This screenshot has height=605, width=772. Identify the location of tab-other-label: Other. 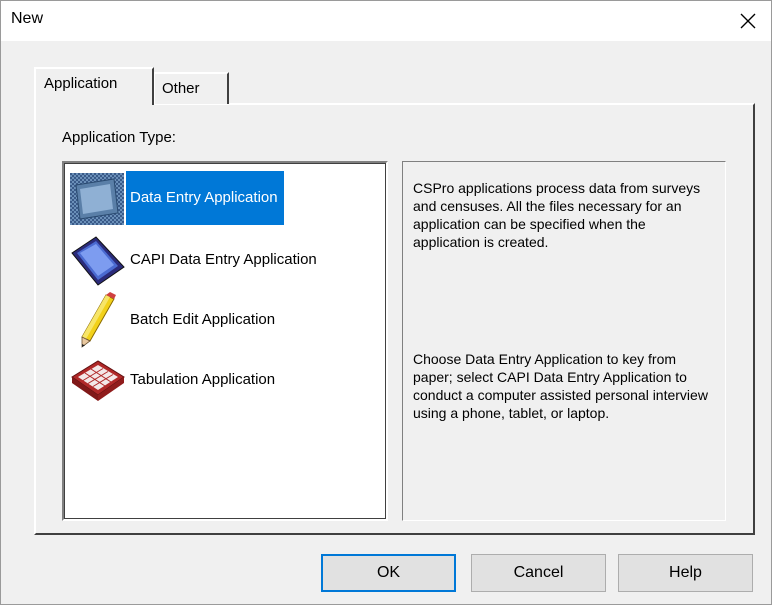
(181, 88).